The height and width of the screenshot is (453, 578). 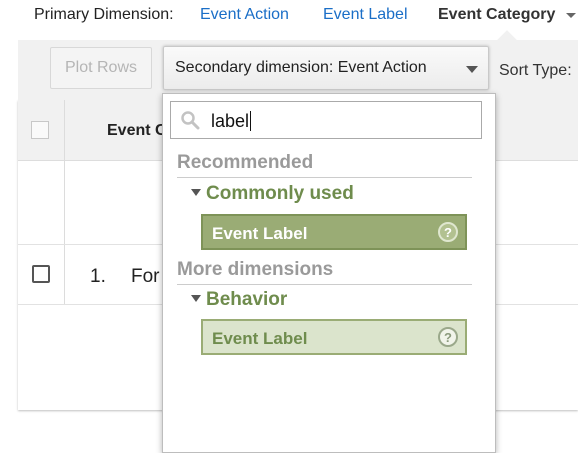 I want to click on group-commonly-used: Commonly used, so click(x=272, y=194).